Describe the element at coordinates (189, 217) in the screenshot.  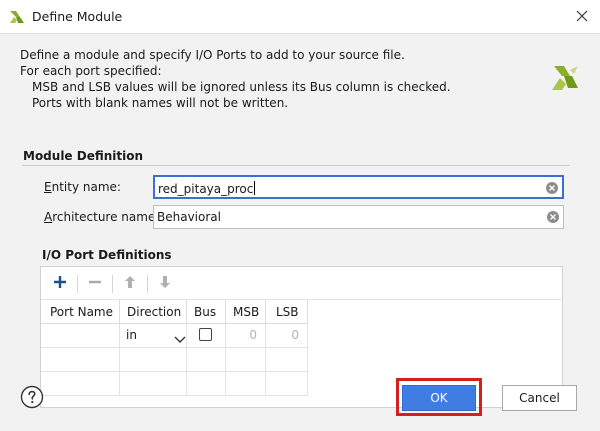
I see `architecture-name-value: Behavioral` at that location.